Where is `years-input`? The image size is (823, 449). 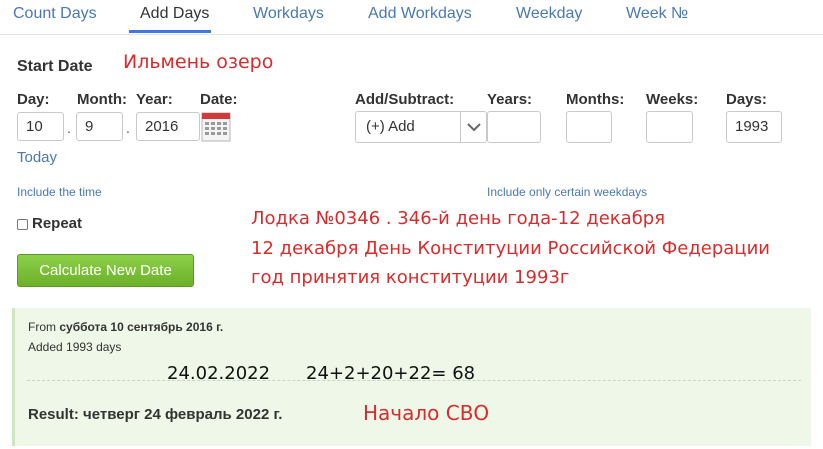 years-input is located at coordinates (514, 127).